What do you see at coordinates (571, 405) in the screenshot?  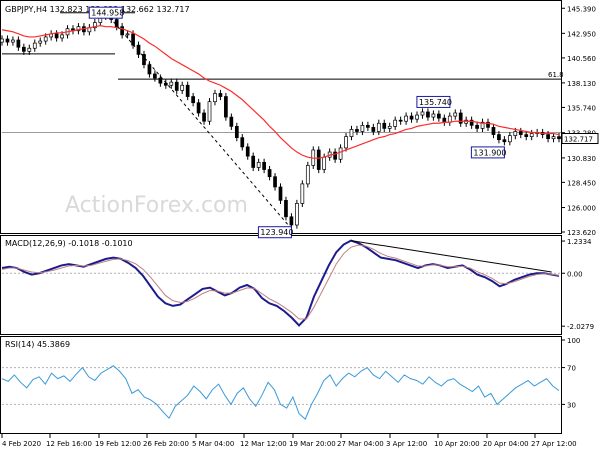 I see `rsi-ytick-label: 30` at bounding box center [571, 405].